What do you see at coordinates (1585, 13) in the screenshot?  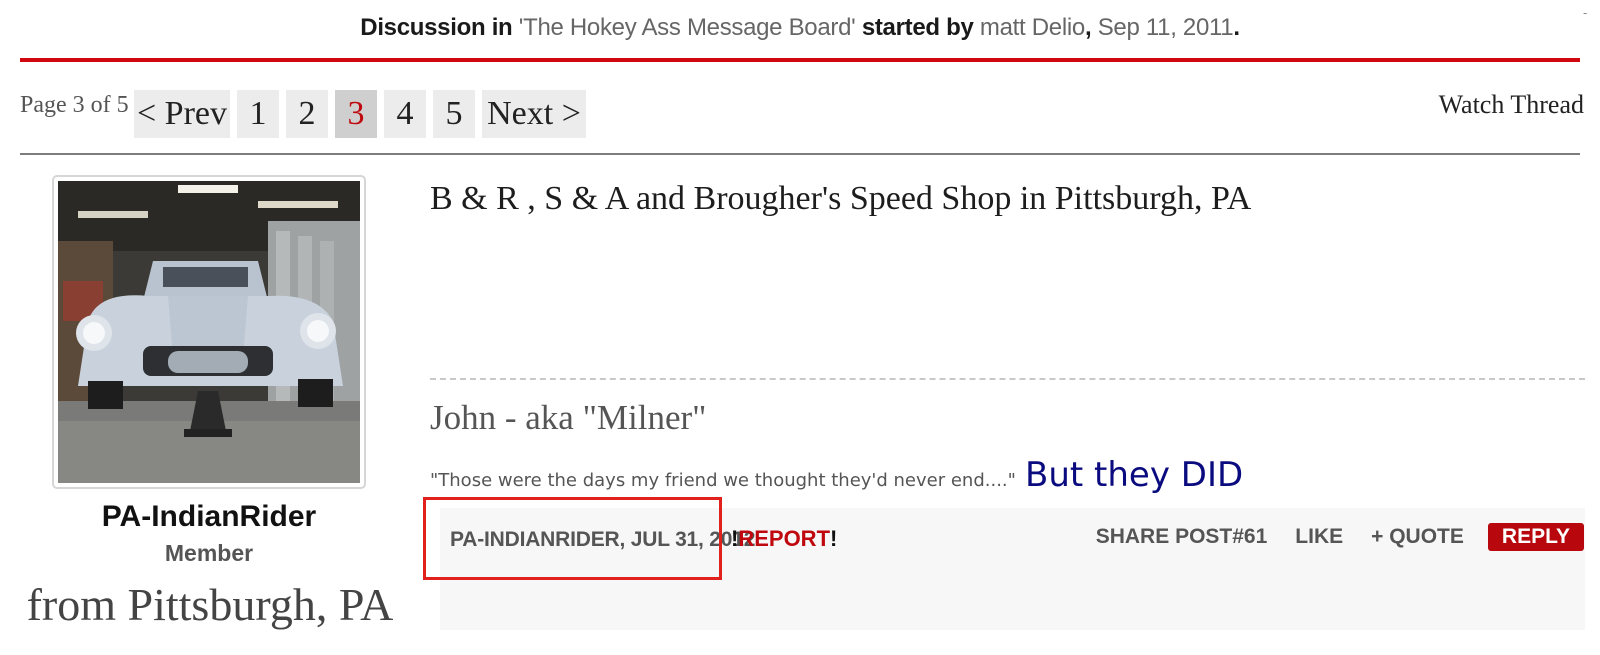 I see `corner-mark: -` at bounding box center [1585, 13].